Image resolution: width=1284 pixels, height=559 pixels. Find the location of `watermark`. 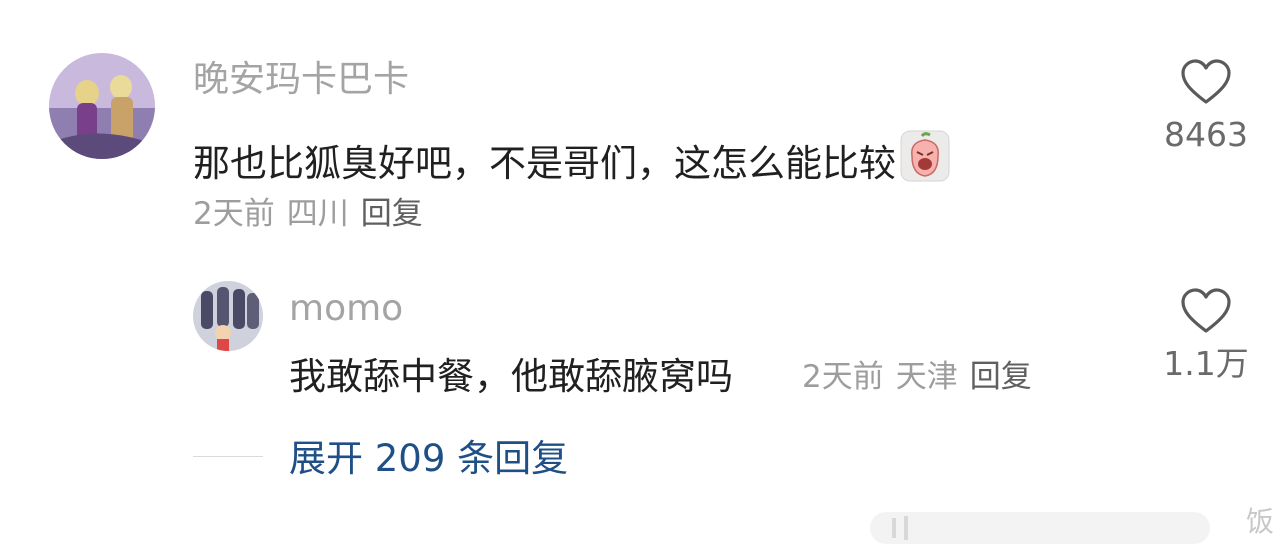

watermark is located at coordinates (1040, 528).